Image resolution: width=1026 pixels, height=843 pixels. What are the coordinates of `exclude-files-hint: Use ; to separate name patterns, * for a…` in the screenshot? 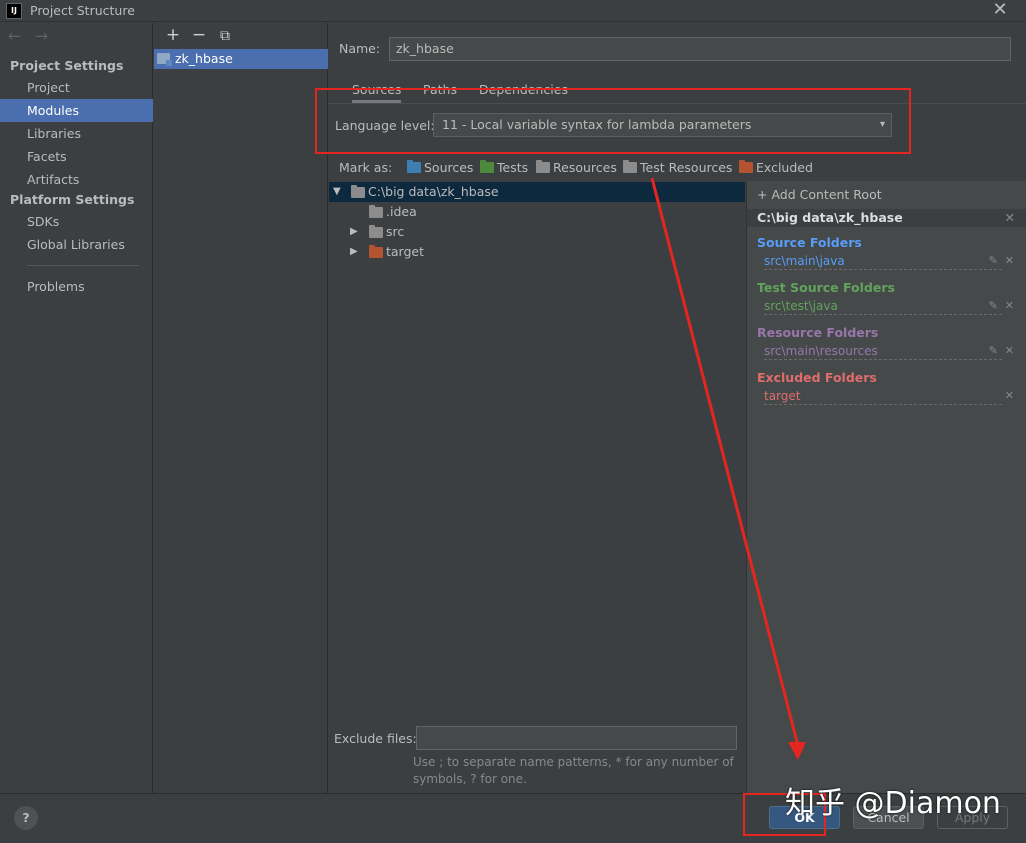 It's located at (573, 770).